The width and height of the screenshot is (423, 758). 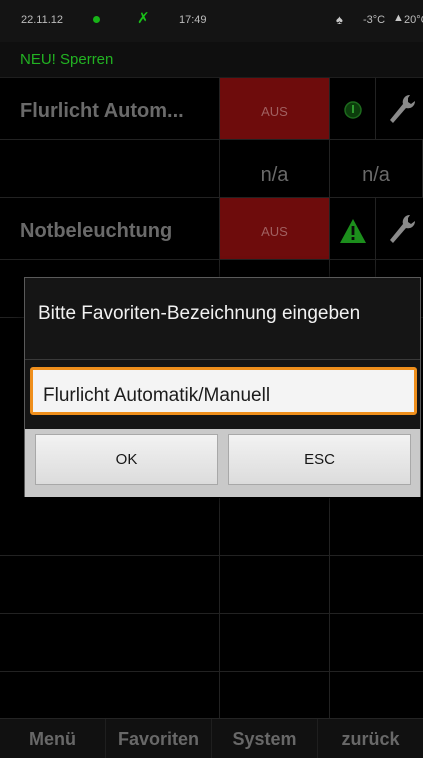 What do you see at coordinates (193, 20) in the screenshot?
I see `status-time: 17:49` at bounding box center [193, 20].